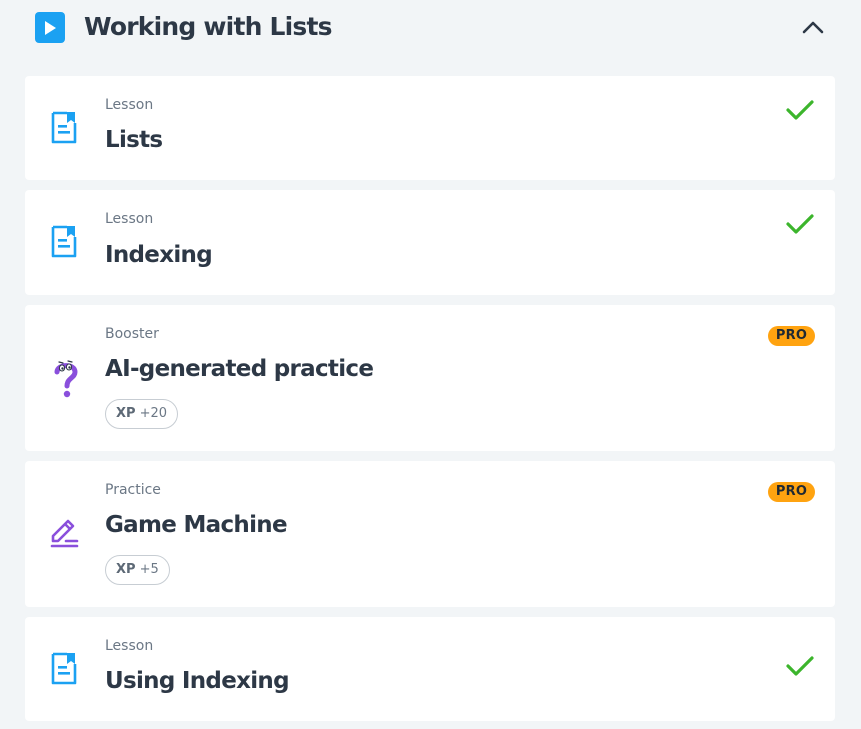 This screenshot has height=729, width=861. What do you see at coordinates (430, 669) in the screenshot?
I see `list-item-using-indexing: Lesson Using Indexing` at bounding box center [430, 669].